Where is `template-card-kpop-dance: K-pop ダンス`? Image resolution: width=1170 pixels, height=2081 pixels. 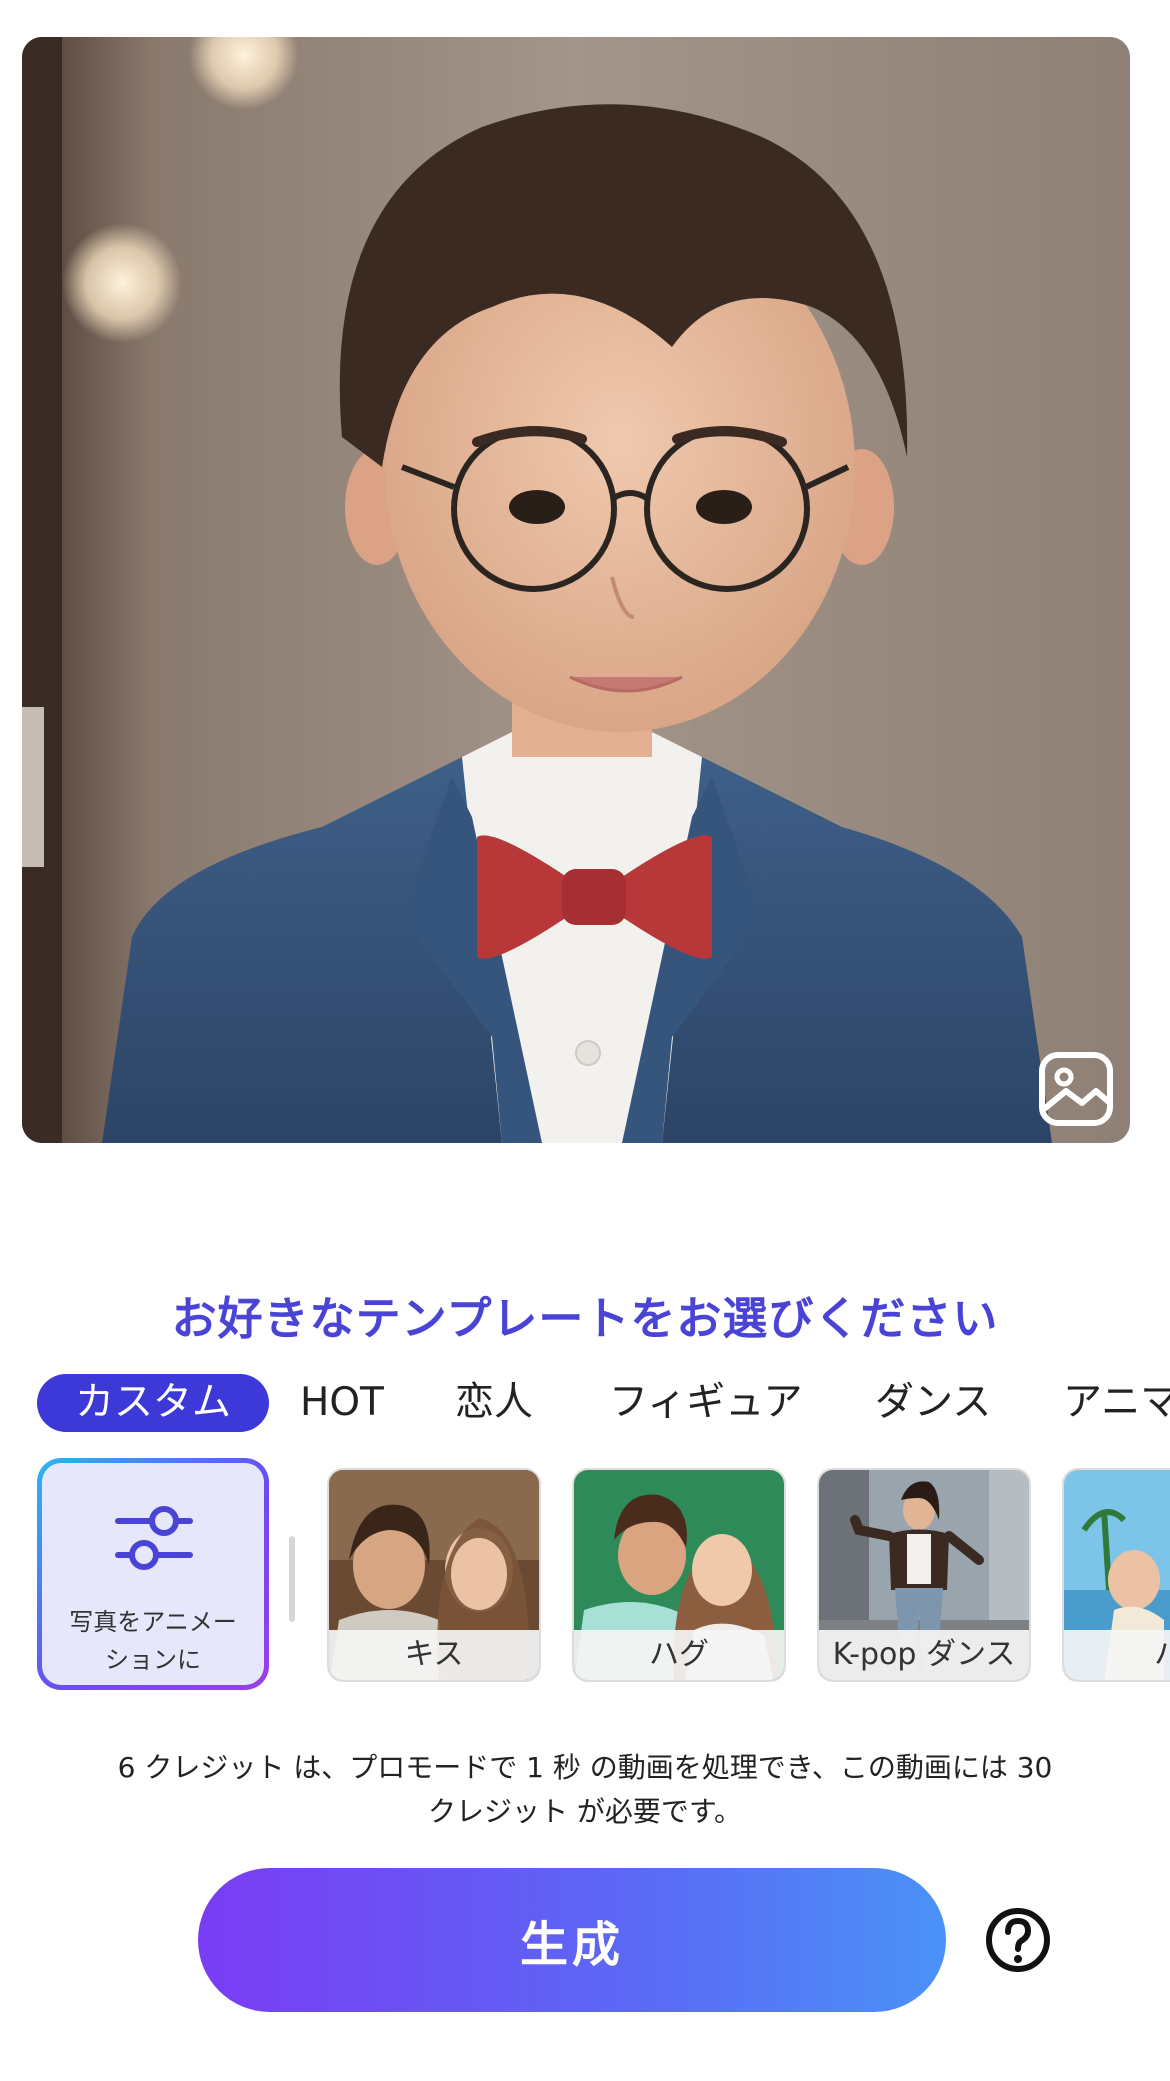 template-card-kpop-dance: K-pop ダンス is located at coordinates (924, 1575).